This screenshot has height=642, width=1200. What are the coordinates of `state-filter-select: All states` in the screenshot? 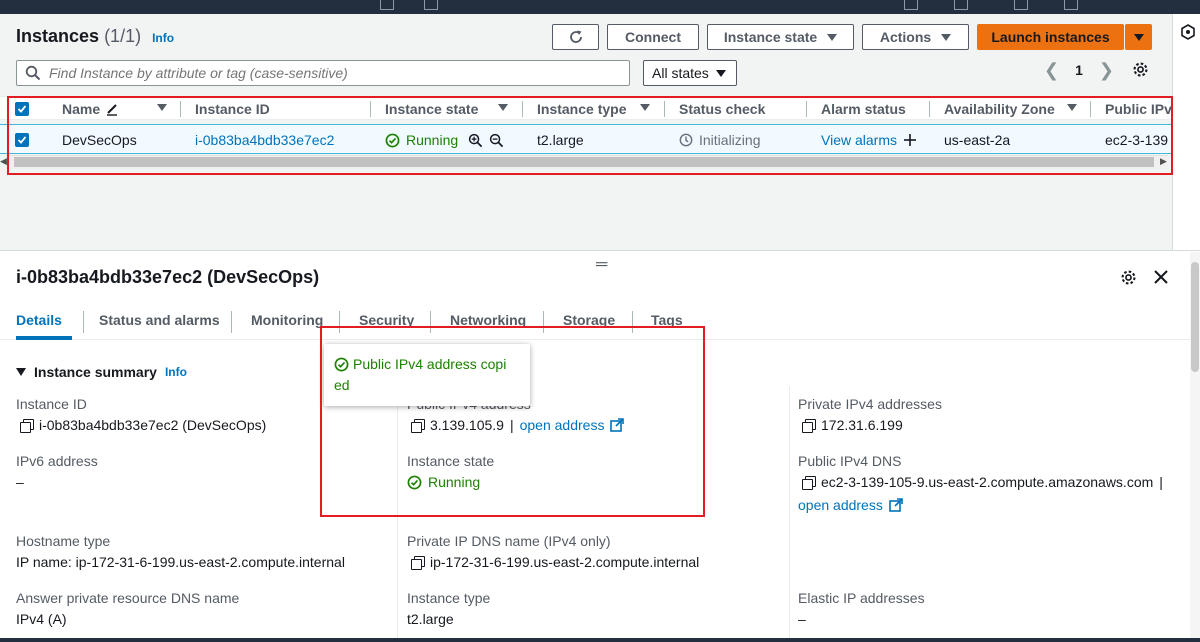 It's located at (690, 73).